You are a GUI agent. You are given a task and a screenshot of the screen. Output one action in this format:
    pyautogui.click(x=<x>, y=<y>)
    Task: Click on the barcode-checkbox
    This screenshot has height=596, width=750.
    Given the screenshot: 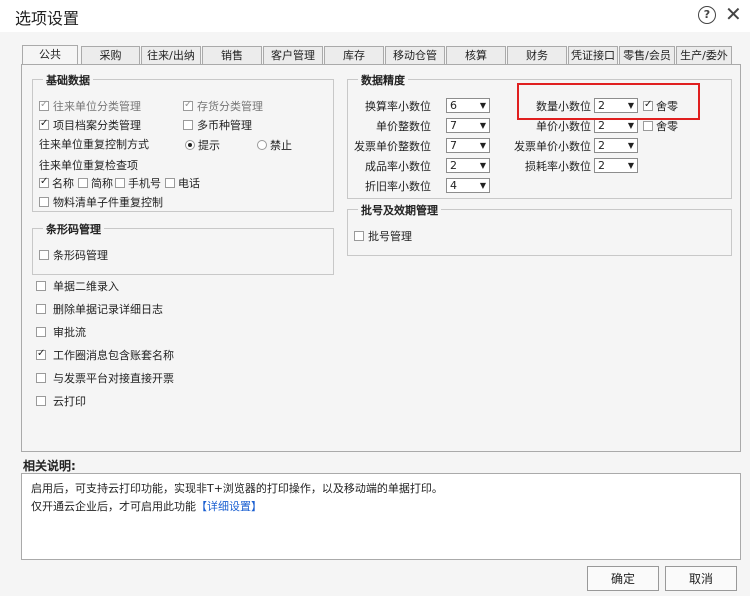 What is the action you would take?
    pyautogui.click(x=44, y=255)
    